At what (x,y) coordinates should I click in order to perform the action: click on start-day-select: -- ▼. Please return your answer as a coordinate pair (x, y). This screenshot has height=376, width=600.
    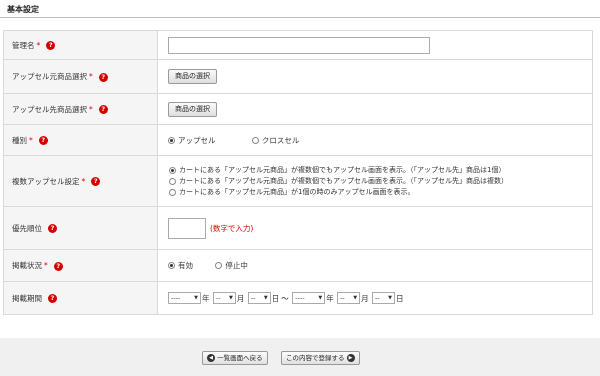
    Looking at the image, I should click on (259, 298).